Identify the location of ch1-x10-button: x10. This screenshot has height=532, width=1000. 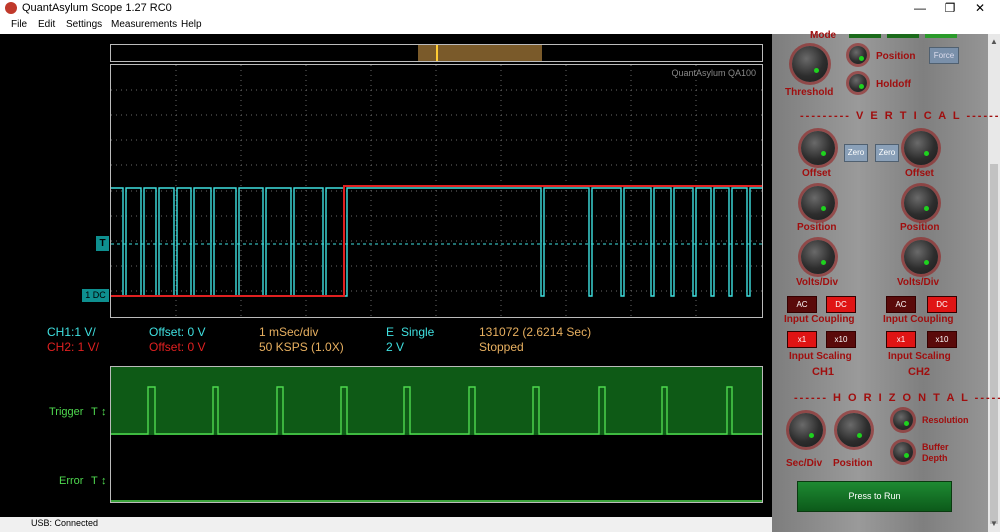
(841, 339).